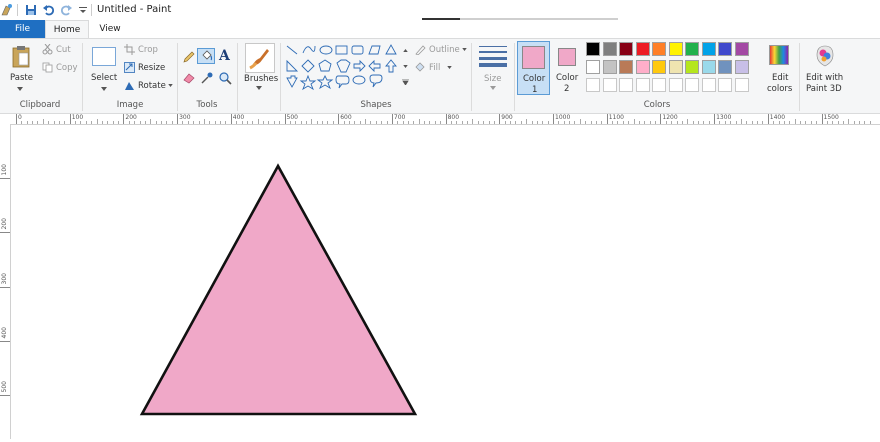 The width and height of the screenshot is (880, 442). I want to click on resize-label: Resize, so click(152, 68).